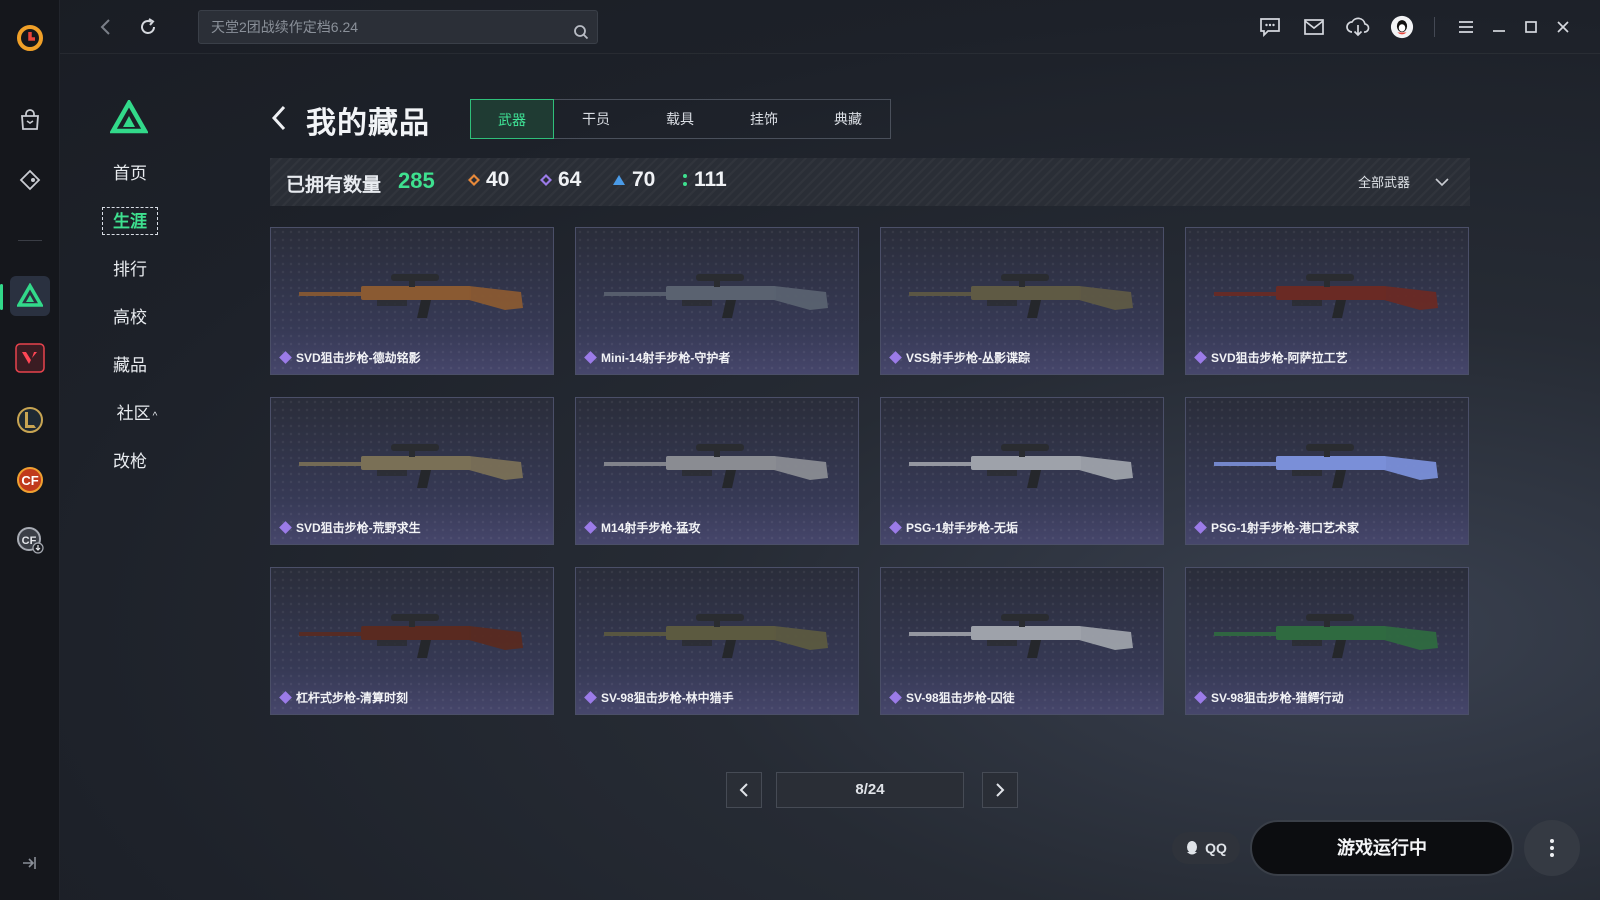 The height and width of the screenshot is (900, 1600). What do you see at coordinates (1269, 697) in the screenshot?
I see `weapon-card-title: SV-98狙击步枪-猎鳄行动` at bounding box center [1269, 697].